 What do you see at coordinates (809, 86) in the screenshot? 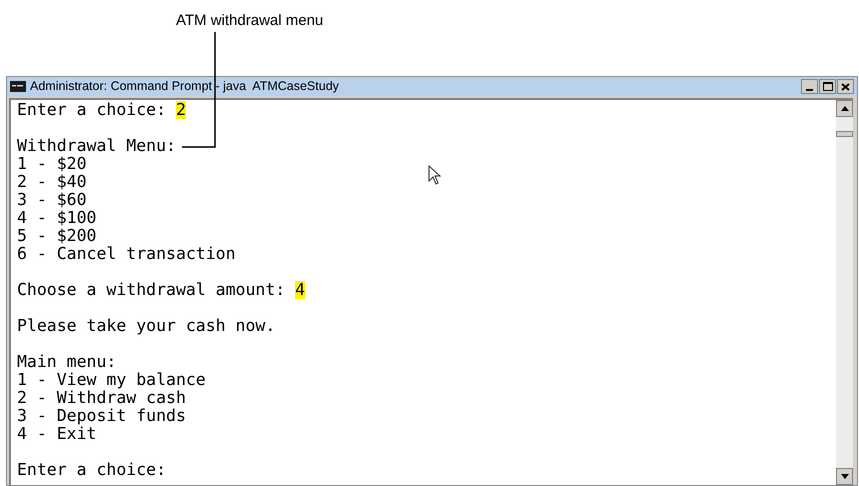
I see `minimize-button` at bounding box center [809, 86].